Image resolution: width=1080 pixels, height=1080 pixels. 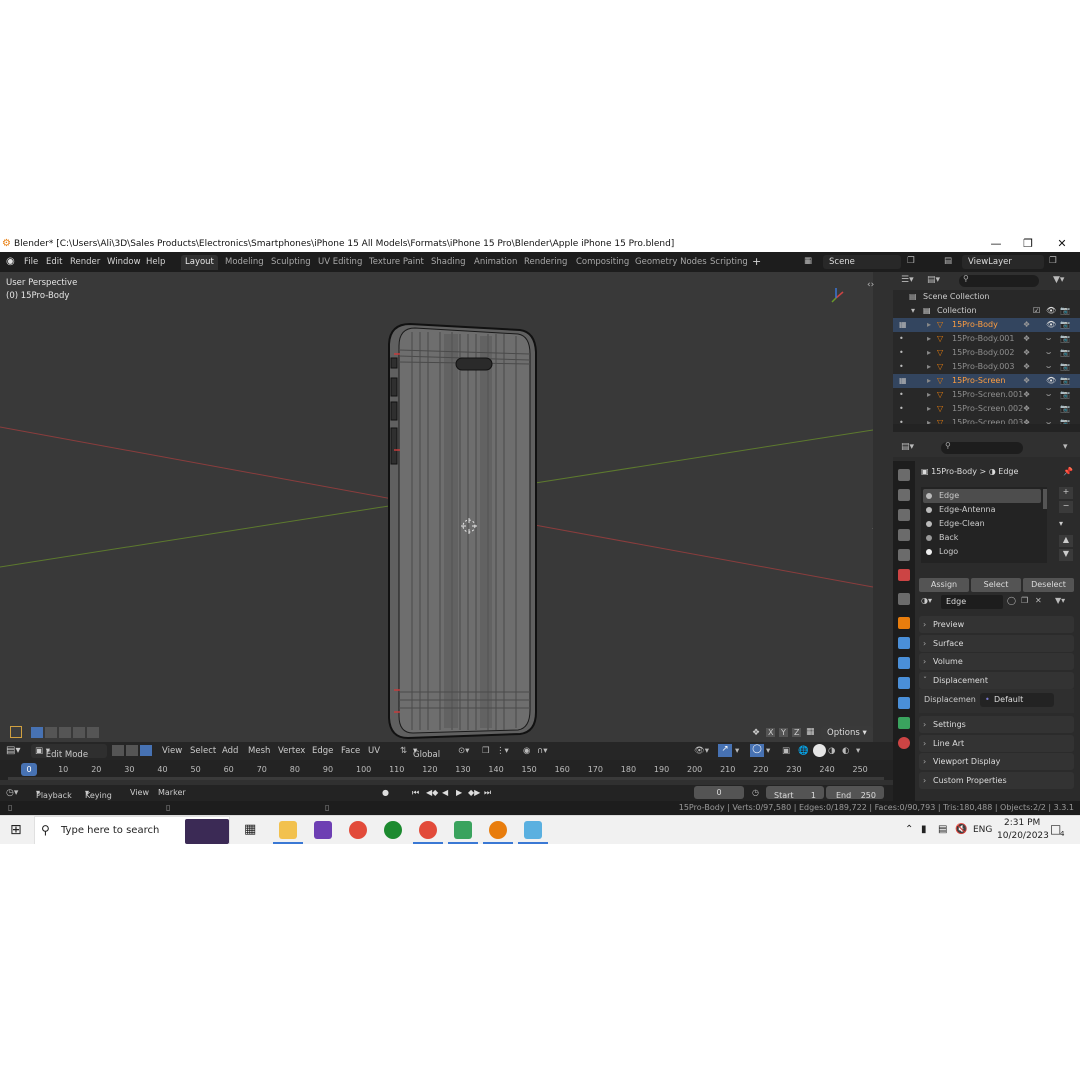 I want to click on slot-list-scrollbar, so click(x=1045, y=499).